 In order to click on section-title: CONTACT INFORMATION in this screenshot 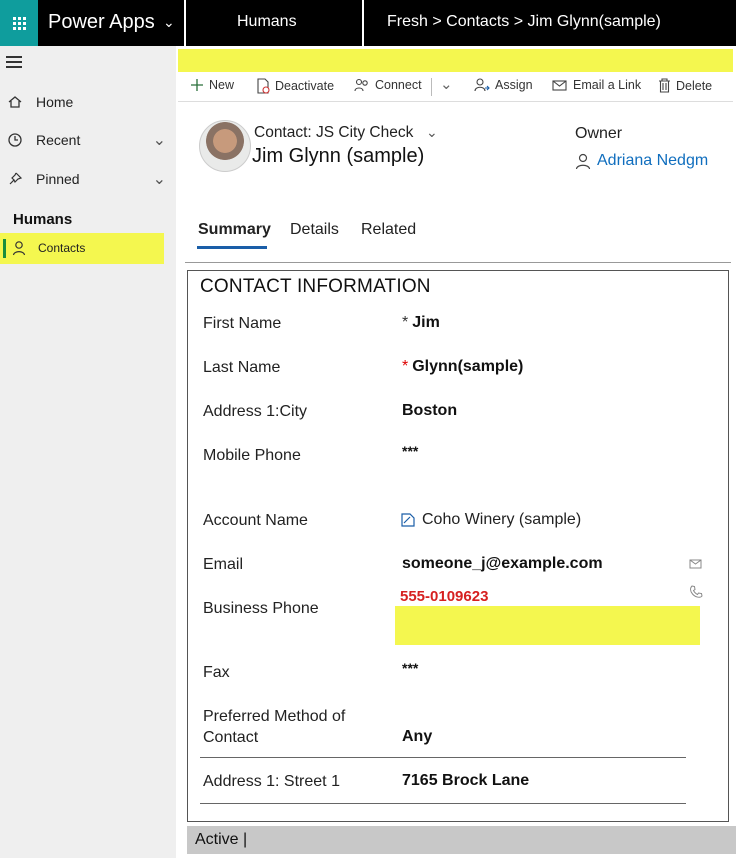, I will do `click(315, 286)`.